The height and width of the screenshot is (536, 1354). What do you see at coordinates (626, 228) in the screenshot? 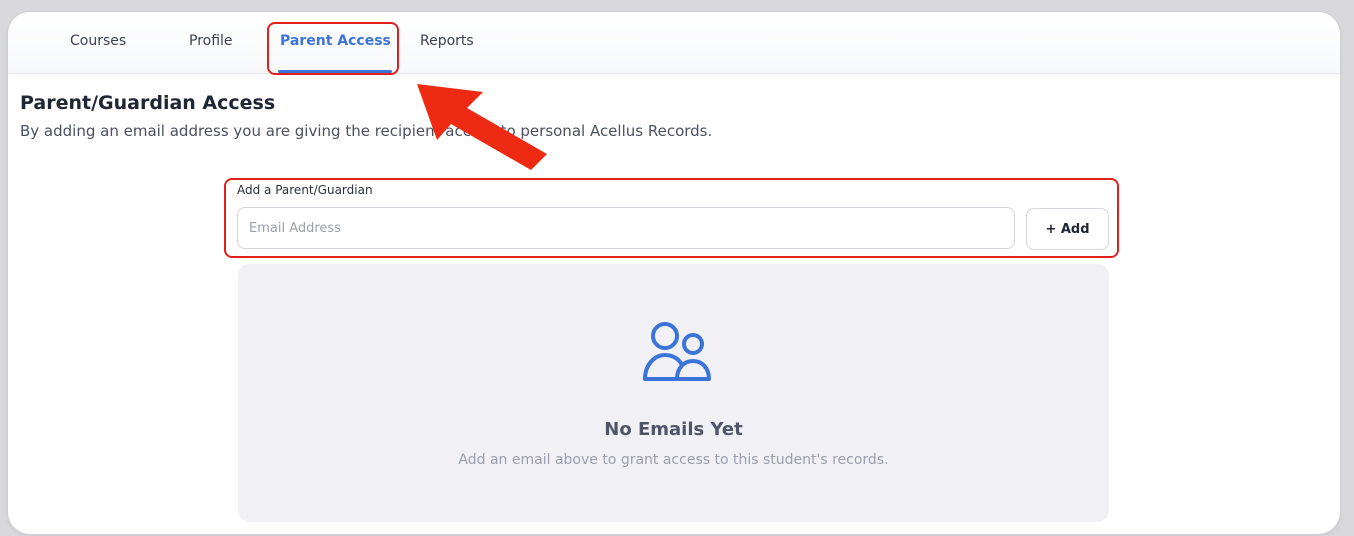
I see `email-input` at bounding box center [626, 228].